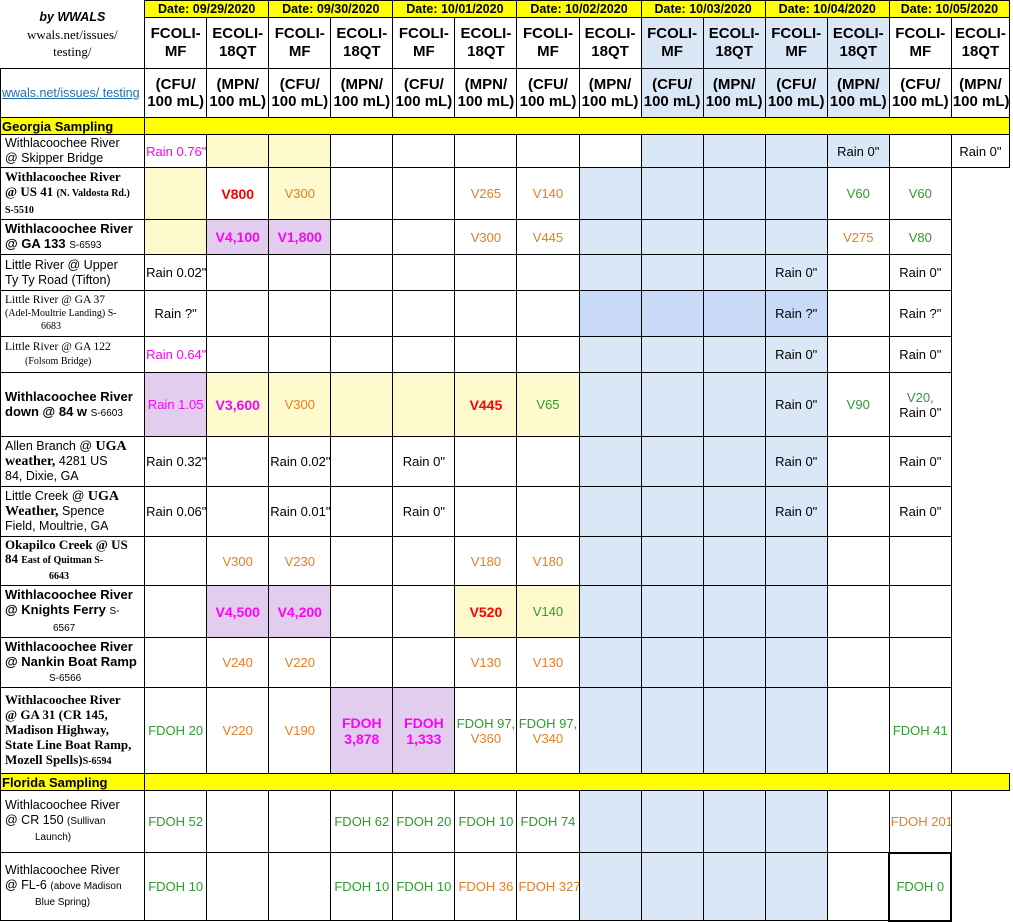 Image resolution: width=1013 pixels, height=922 pixels. Describe the element at coordinates (505, 782) in the screenshot. I see `section-row: Florida Sampling` at that location.